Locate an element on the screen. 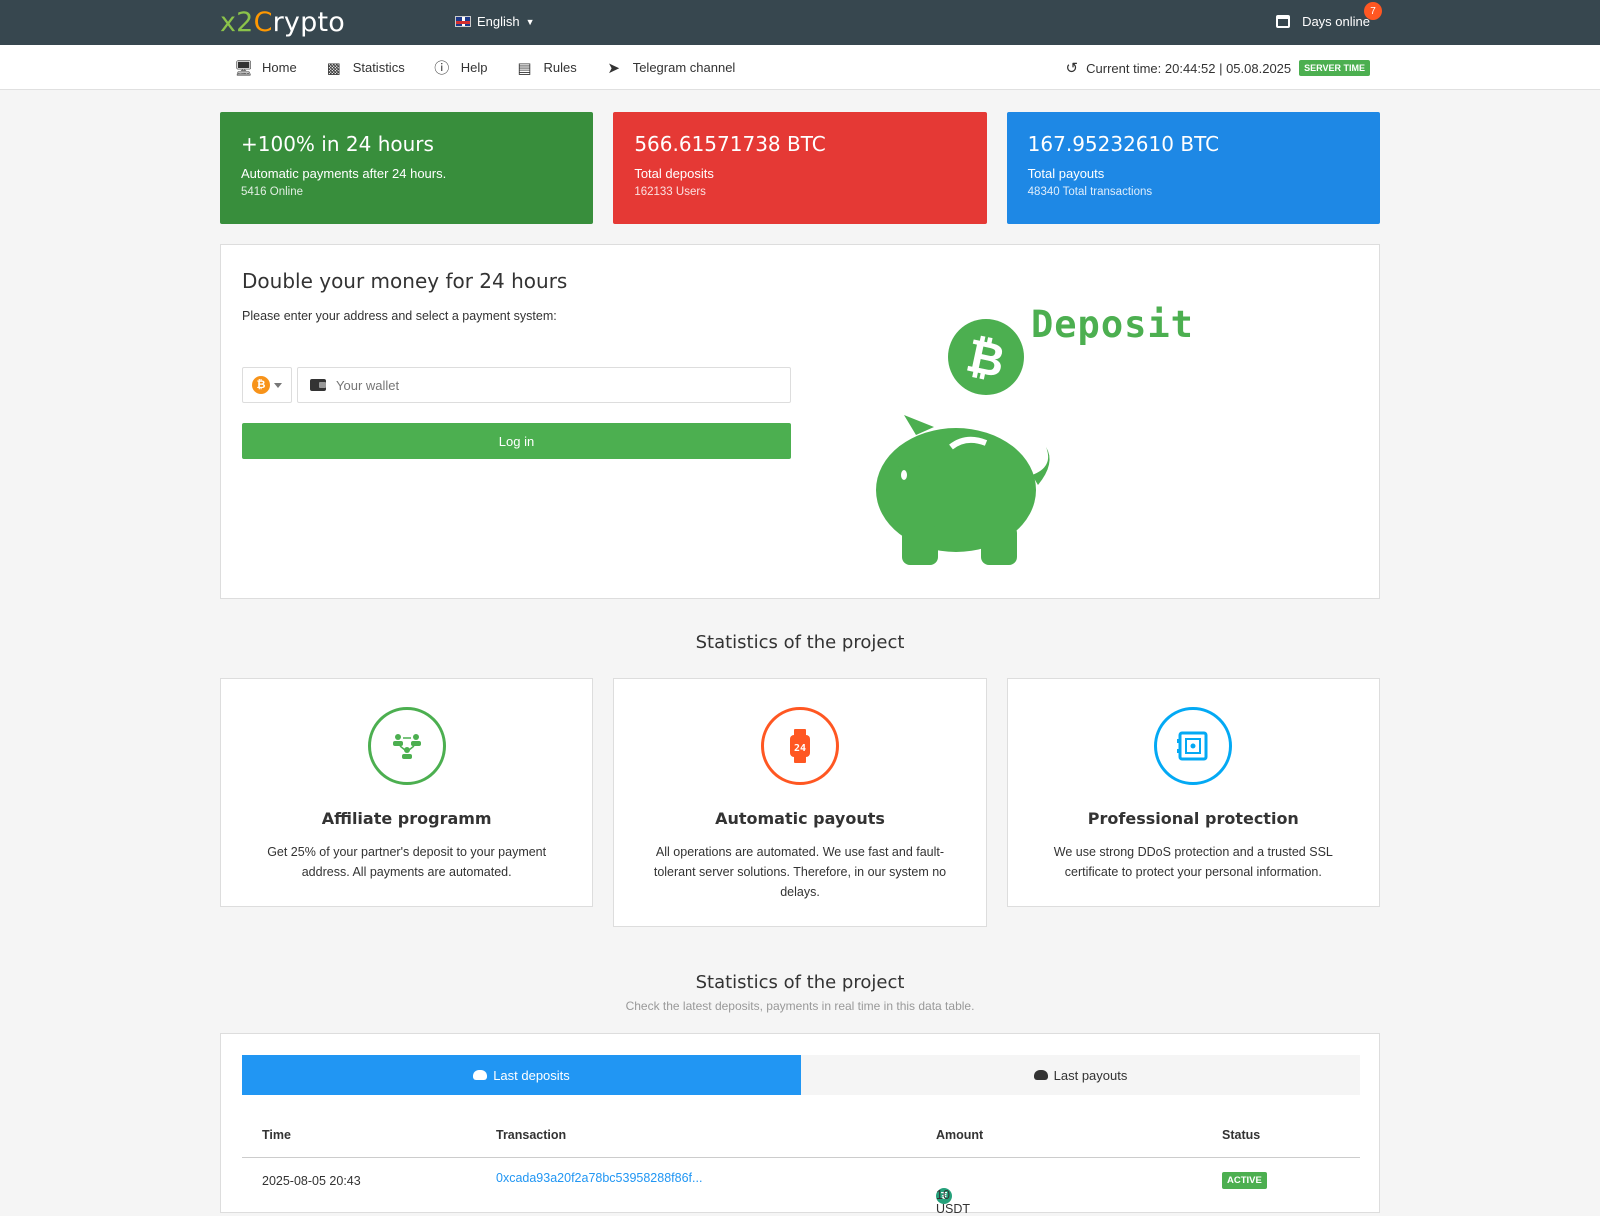 Image resolution: width=1600 pixels, height=1216 pixels. tab-last-payouts: Last payouts is located at coordinates (1080, 1075).